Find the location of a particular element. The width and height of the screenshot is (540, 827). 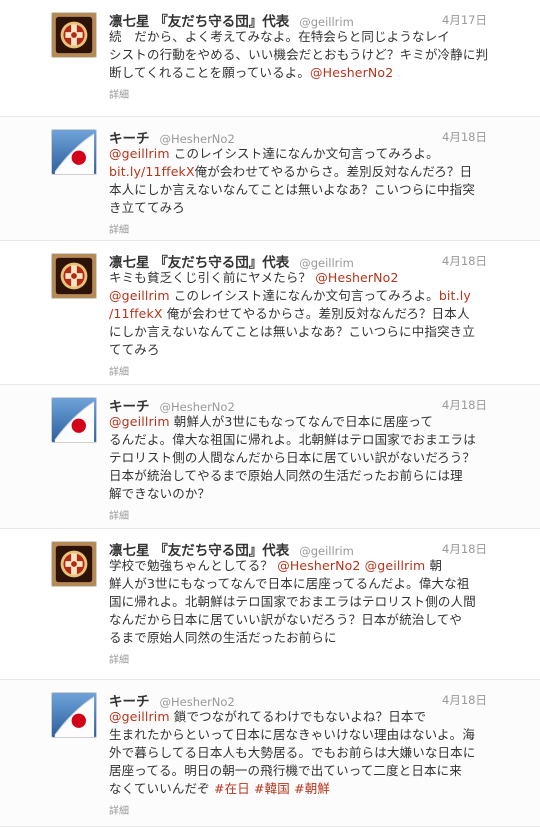

url-link: bit.ly/11ffekX is located at coordinates (152, 171).